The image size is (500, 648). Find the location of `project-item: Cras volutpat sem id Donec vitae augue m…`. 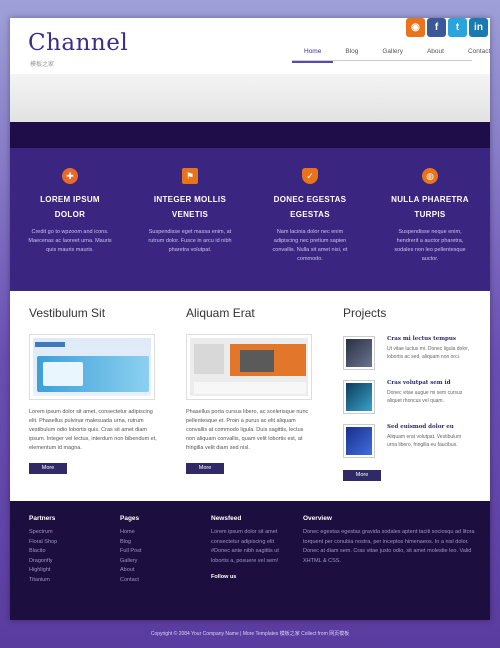

project-item: Cras volutpat sem id Donec vitae augue m… is located at coordinates (407, 397).